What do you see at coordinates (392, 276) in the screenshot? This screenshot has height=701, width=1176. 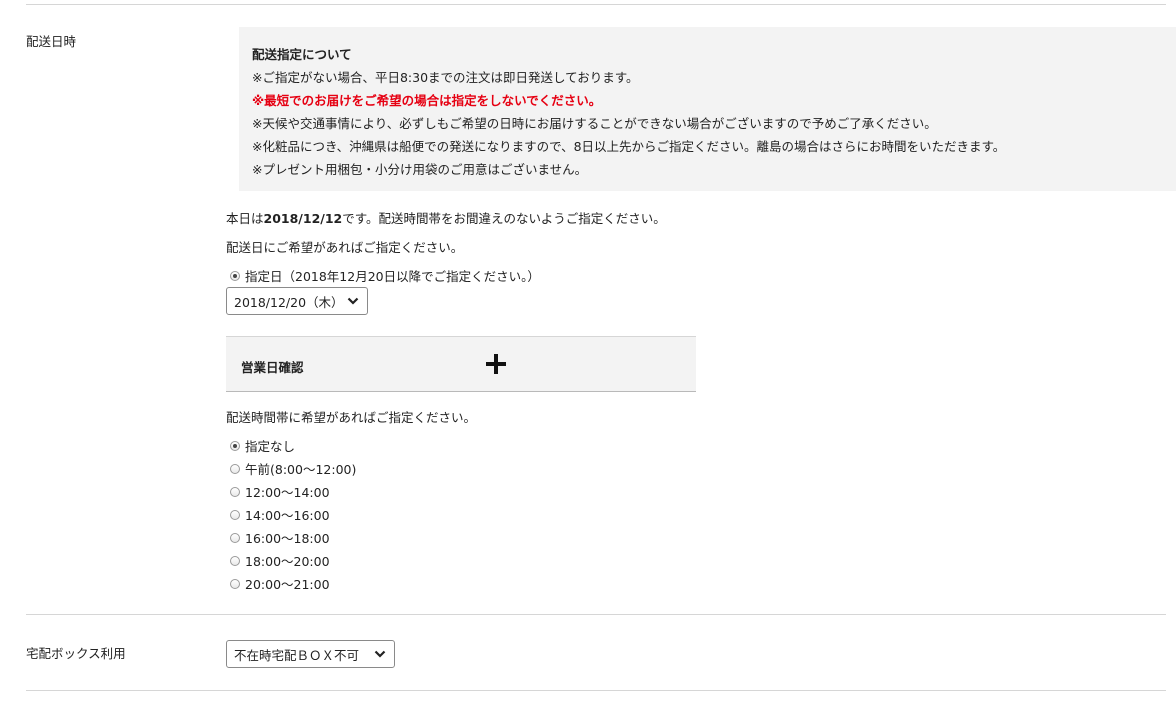 I see `date-specified-label: 指定日（2018年12月20日以降でご指定ください。）` at bounding box center [392, 276].